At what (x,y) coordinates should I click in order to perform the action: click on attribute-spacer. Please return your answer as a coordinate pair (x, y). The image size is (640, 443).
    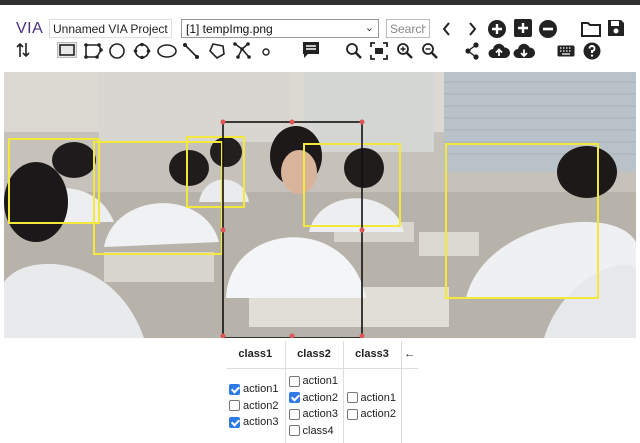
    Looking at the image, I should click on (409, 405).